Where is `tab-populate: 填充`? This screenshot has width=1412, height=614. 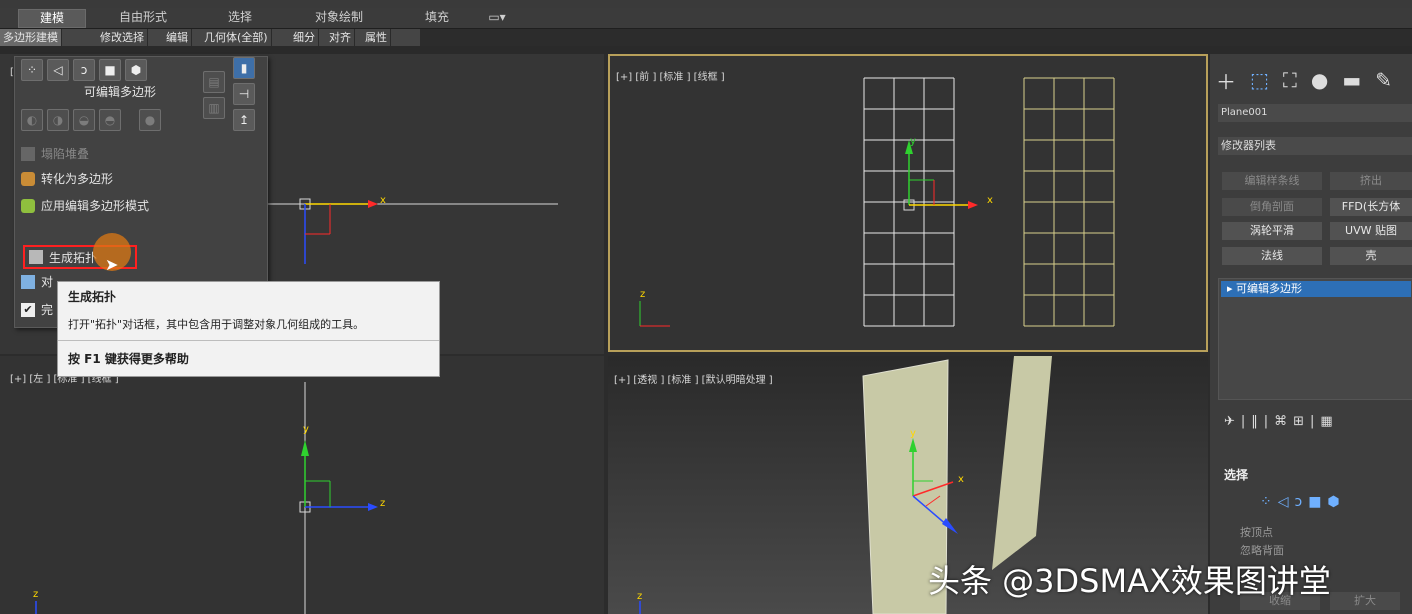
tab-populate: 填充 is located at coordinates (437, 17).